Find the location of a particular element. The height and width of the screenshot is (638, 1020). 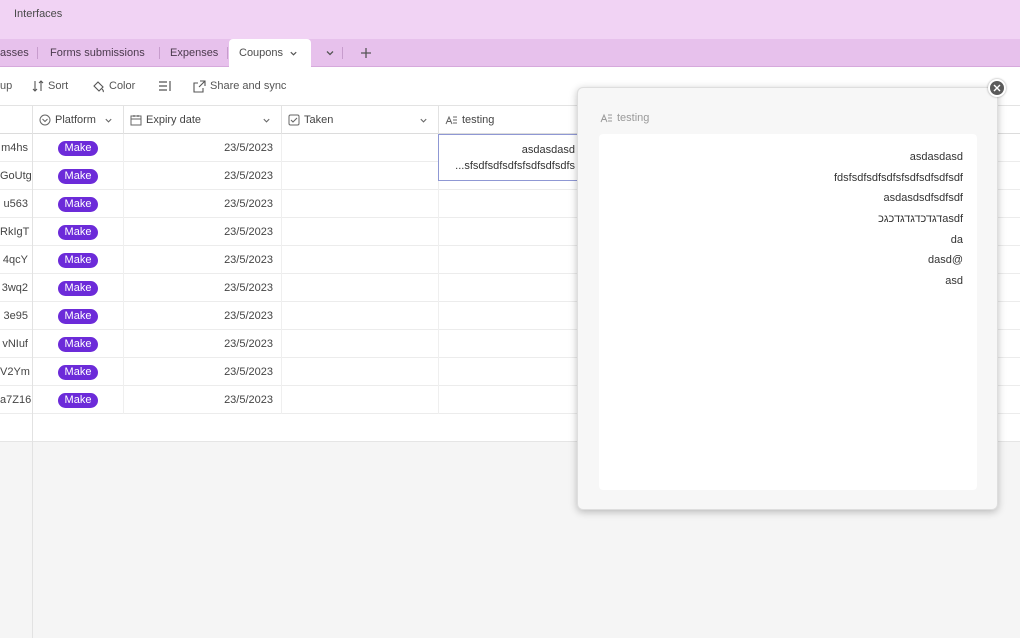

sort-icon is located at coordinates (38, 86).